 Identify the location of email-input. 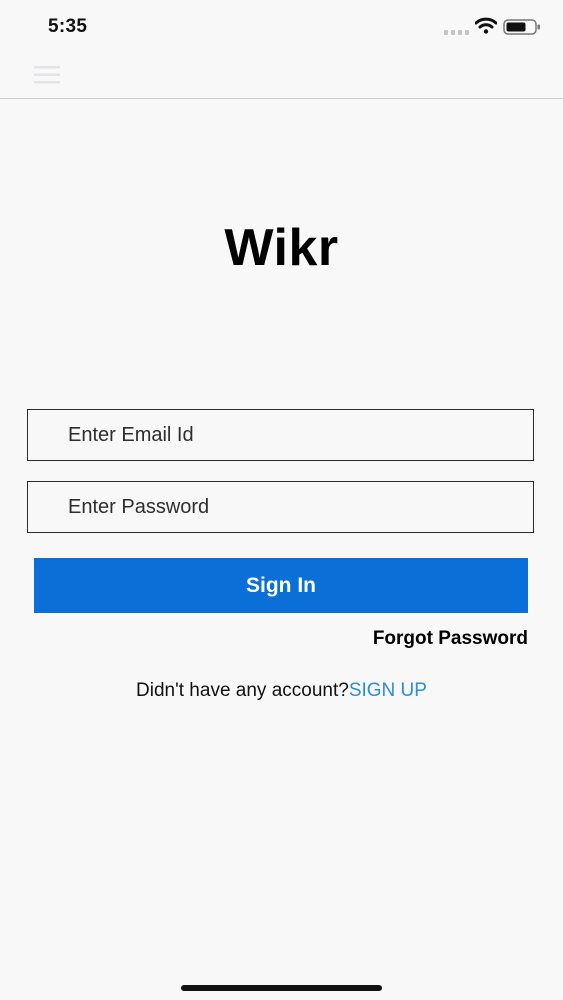
(280, 435).